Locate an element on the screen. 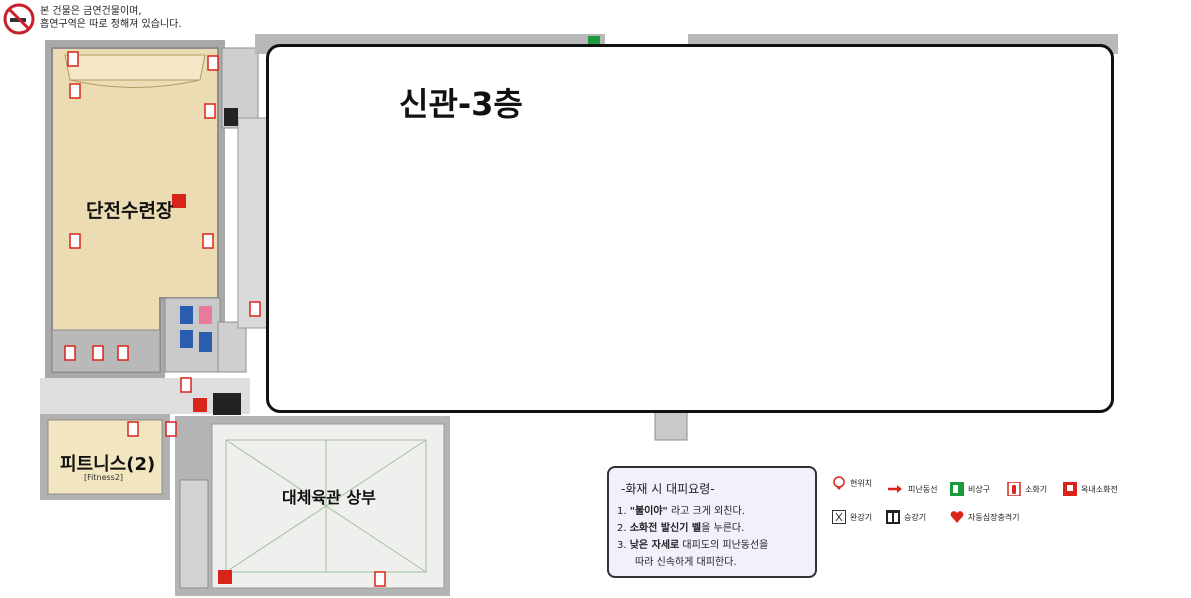  evac-step-3: 3. 낮은 자세로 대피도의 피난동선을 is located at coordinates (693, 545).